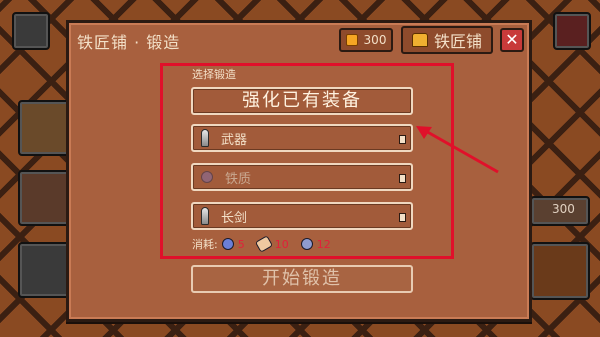 This screenshot has width=600, height=337. What do you see at coordinates (457, 150) in the screenshot?
I see `annotation-arrow-icon` at bounding box center [457, 150].